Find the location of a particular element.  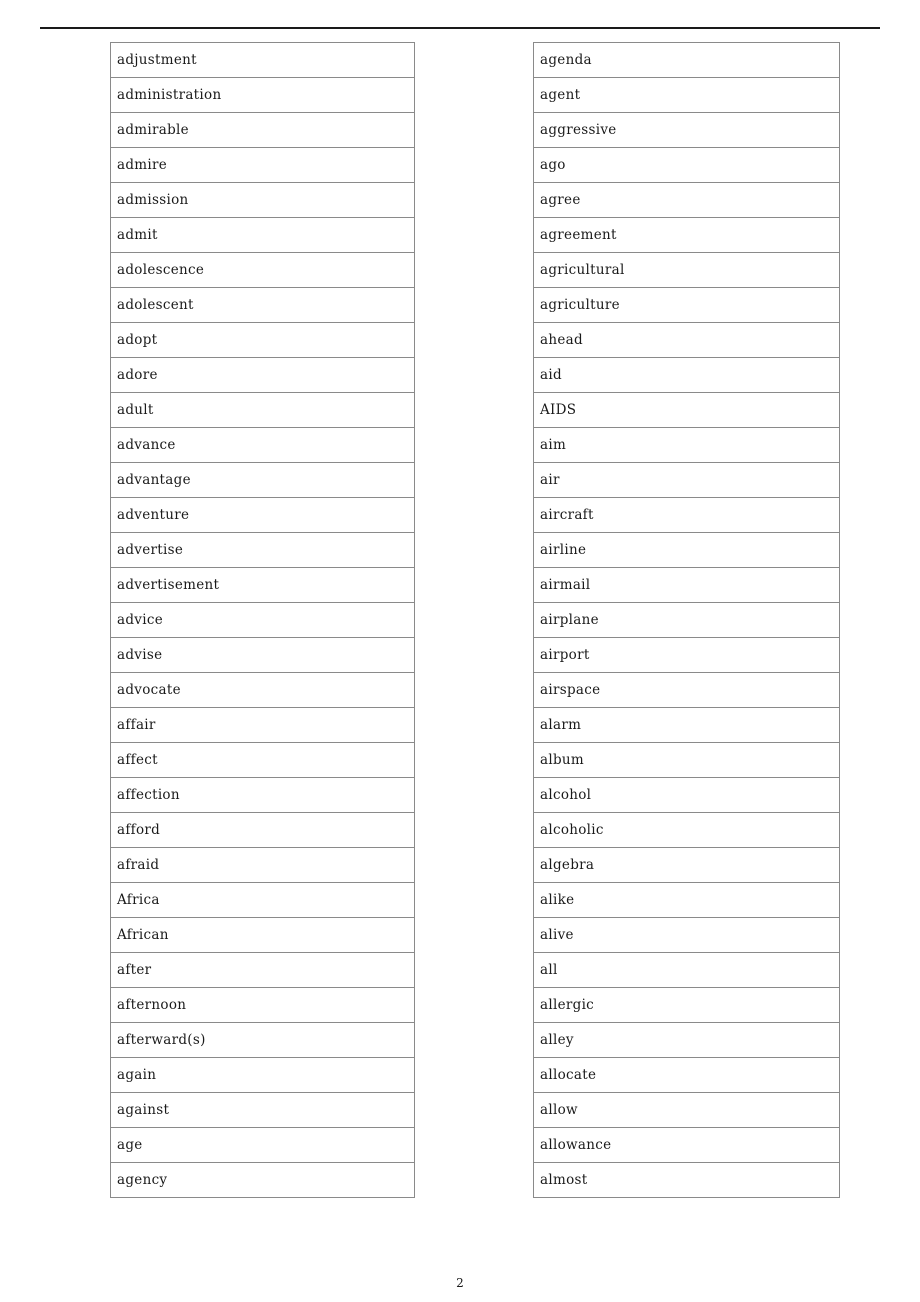

table-row: ahead is located at coordinates (686, 340).